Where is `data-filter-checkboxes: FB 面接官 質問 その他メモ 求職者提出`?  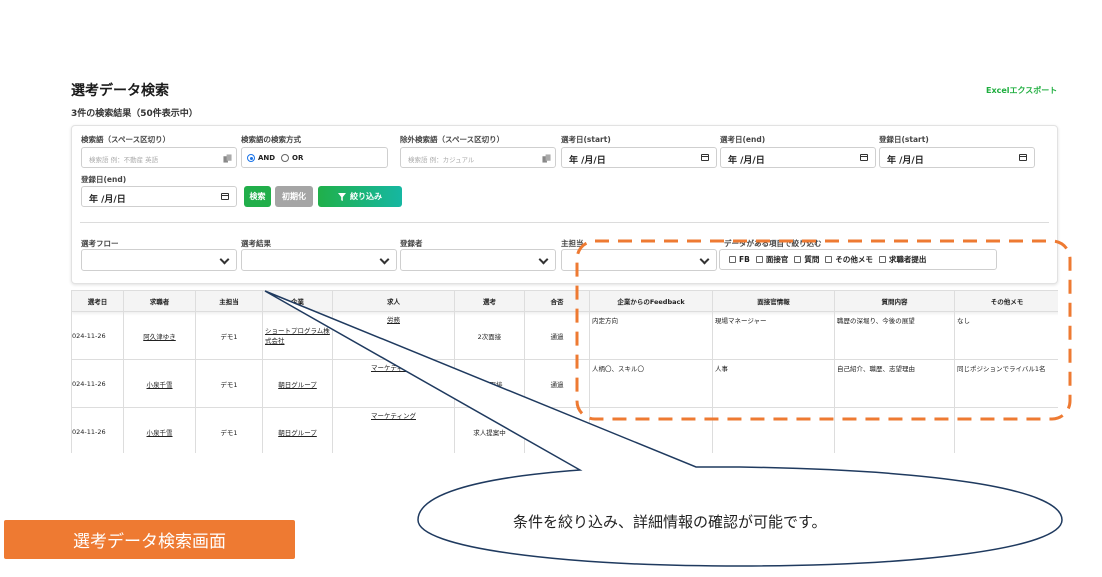 data-filter-checkboxes: FB 面接官 質問 その他メモ 求職者提出 is located at coordinates (858, 259).